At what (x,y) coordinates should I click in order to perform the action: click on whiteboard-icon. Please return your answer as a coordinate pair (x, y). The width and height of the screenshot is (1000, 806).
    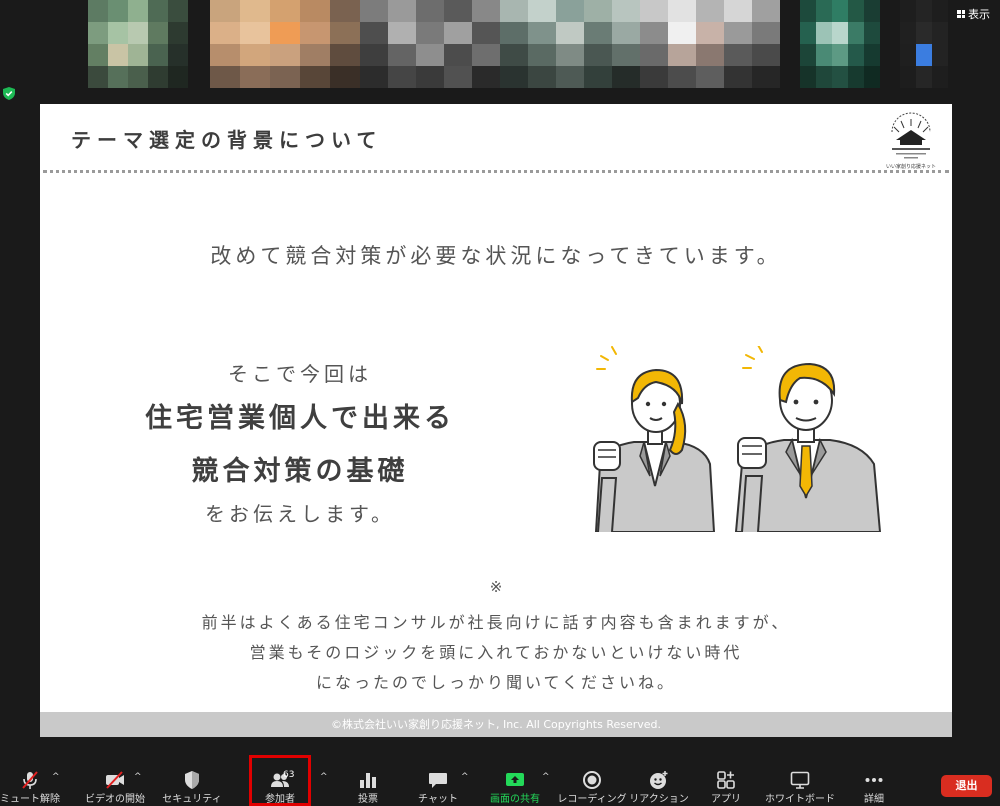
    Looking at the image, I should click on (800, 780).